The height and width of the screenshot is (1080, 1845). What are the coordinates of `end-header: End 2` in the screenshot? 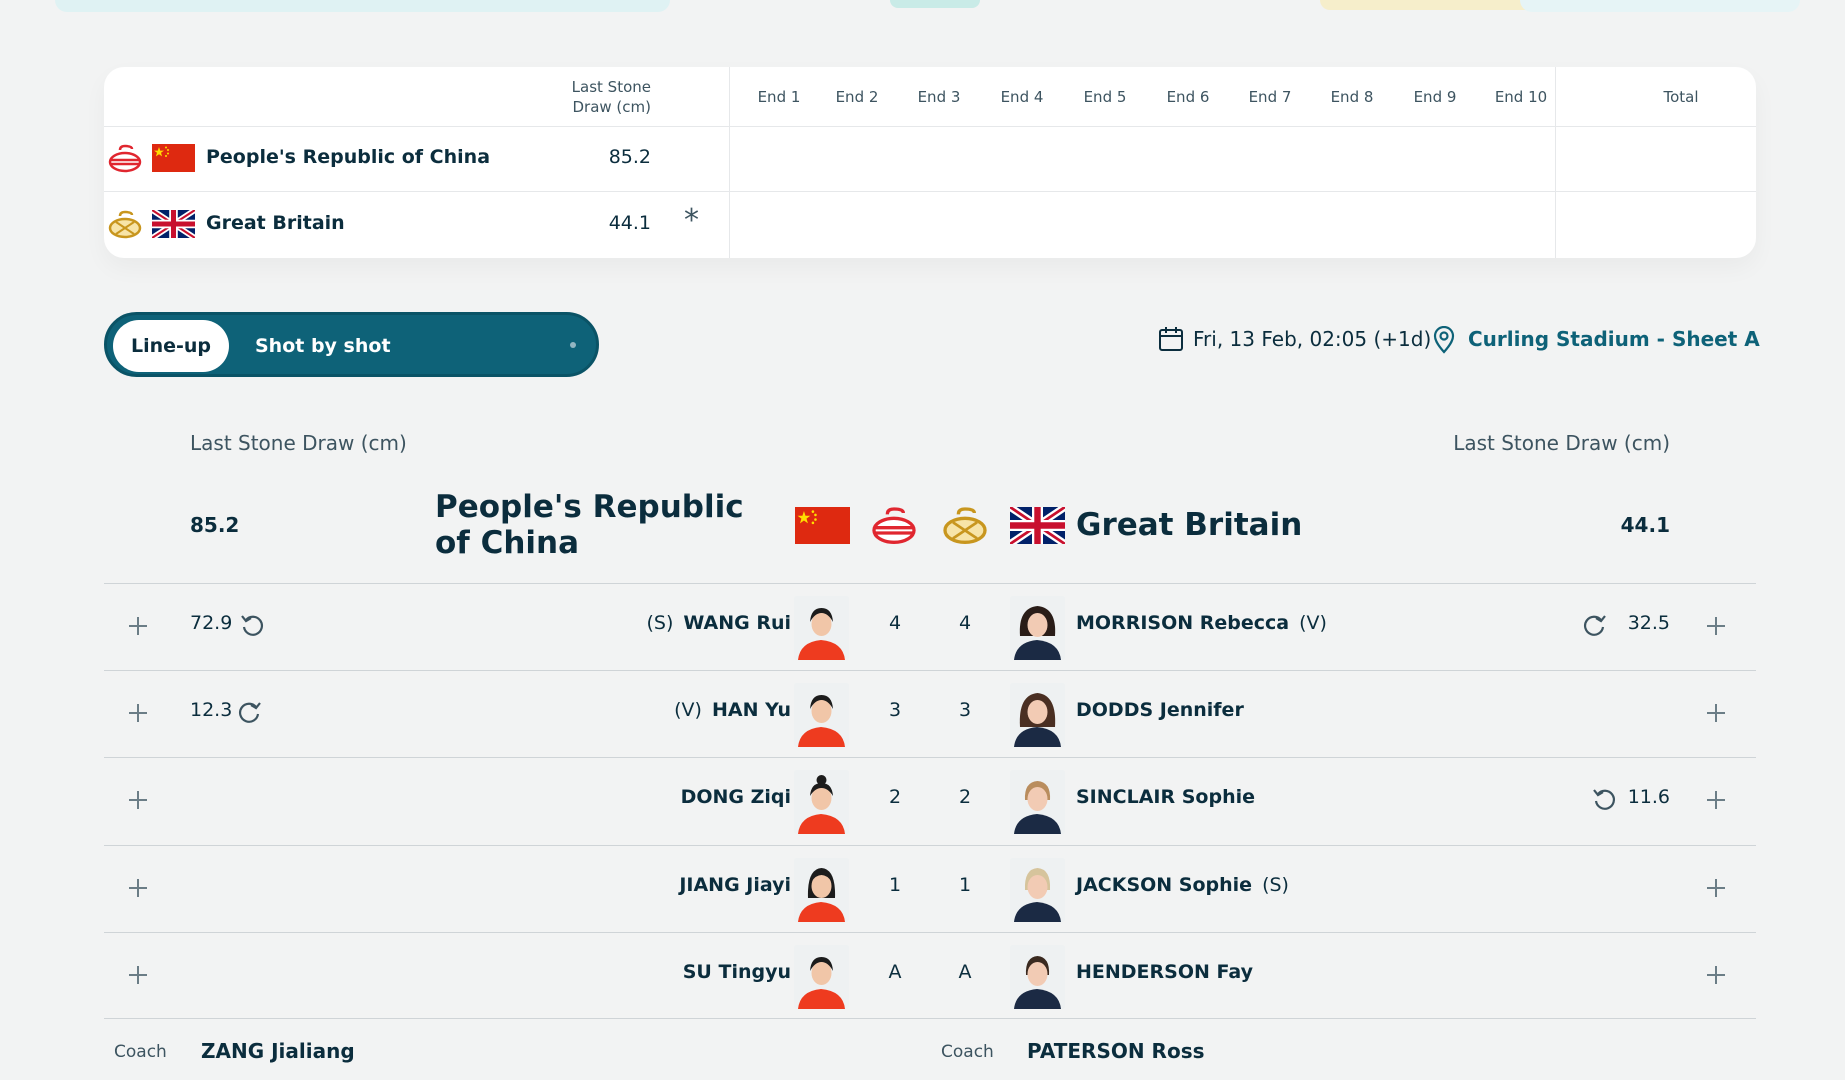 It's located at (857, 97).